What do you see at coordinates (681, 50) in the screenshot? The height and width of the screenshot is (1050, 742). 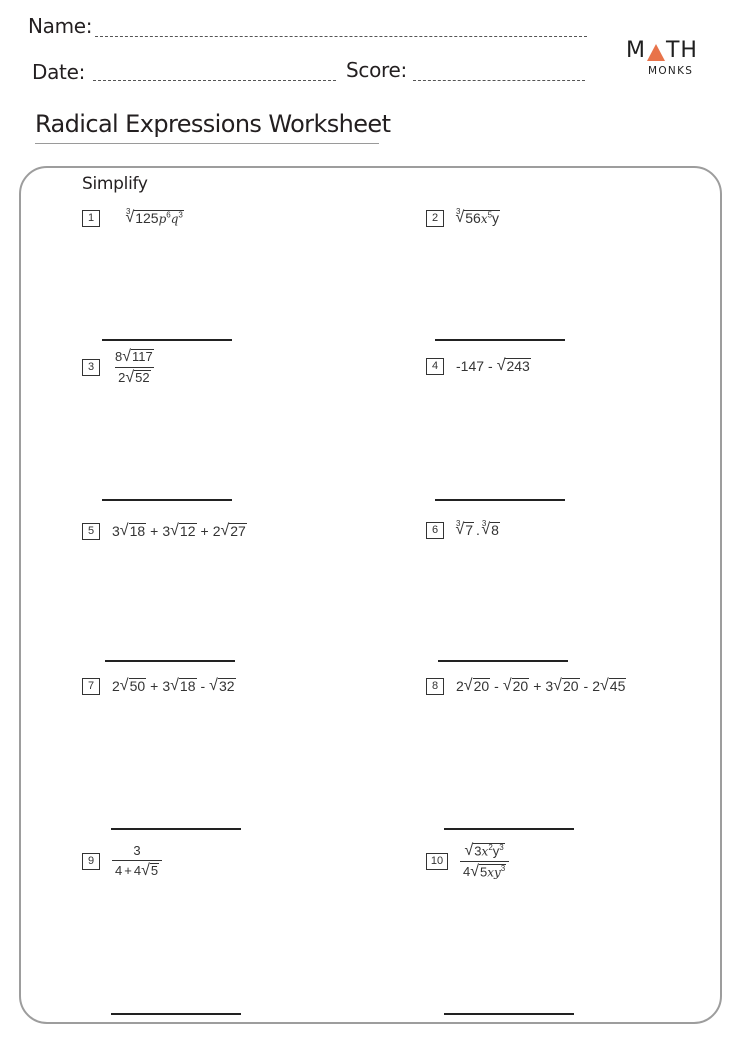 I see `logo-text-th: TH` at bounding box center [681, 50].